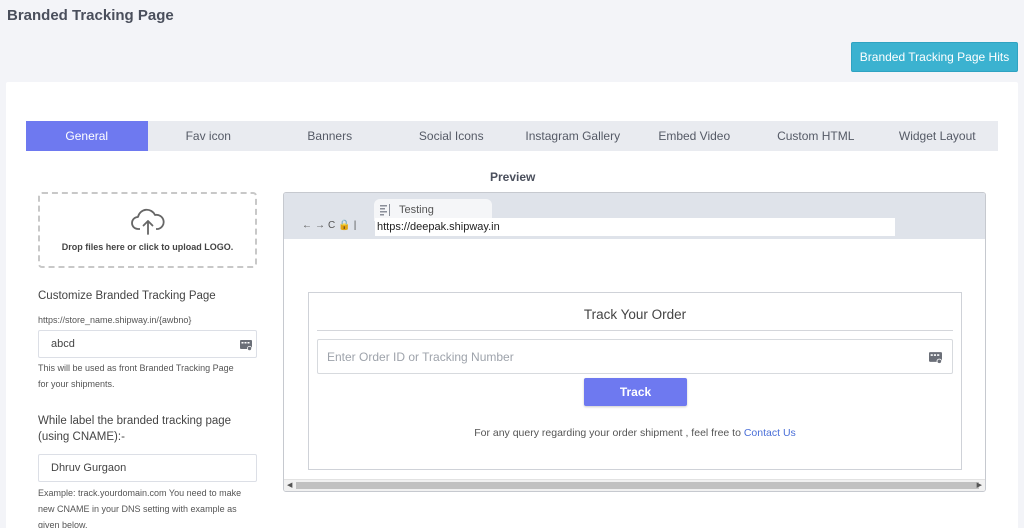 This screenshot has height=528, width=1024. What do you see at coordinates (637, 485) in the screenshot?
I see `scrollbar-thumb` at bounding box center [637, 485].